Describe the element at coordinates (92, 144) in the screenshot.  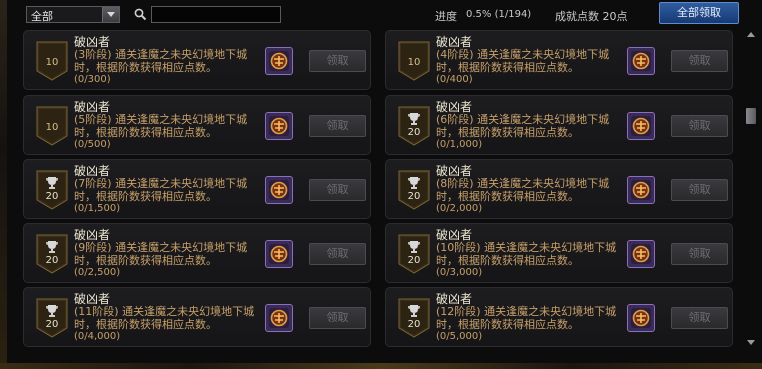
I see `achievement-progress: (0/500)` at that location.